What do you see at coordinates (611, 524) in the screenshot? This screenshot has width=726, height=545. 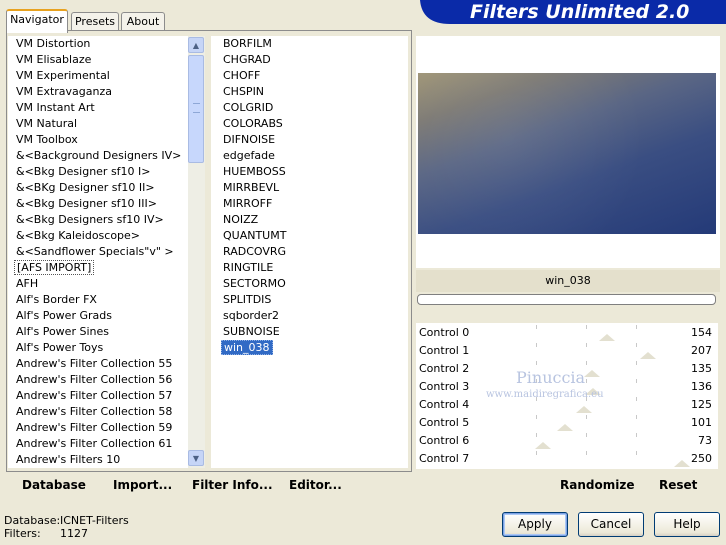 I see `cancel-button: Cancel` at bounding box center [611, 524].